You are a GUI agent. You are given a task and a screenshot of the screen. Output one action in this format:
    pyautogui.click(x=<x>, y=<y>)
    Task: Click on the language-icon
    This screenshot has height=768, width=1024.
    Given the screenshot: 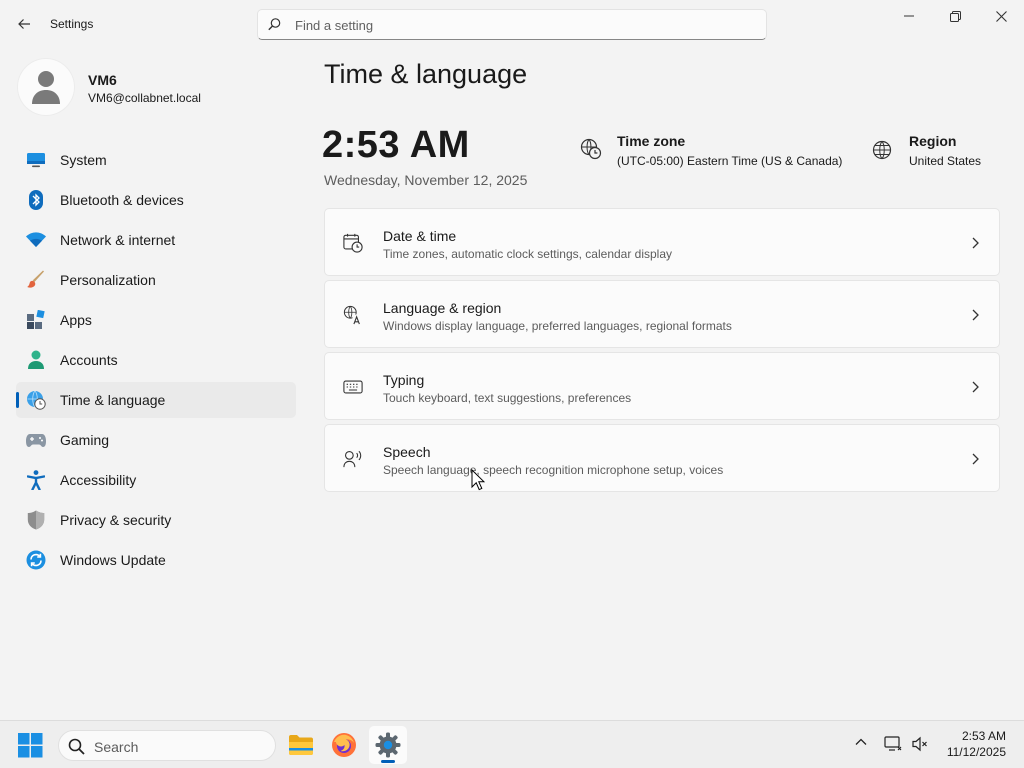 What is the action you would take?
    pyautogui.click(x=353, y=315)
    